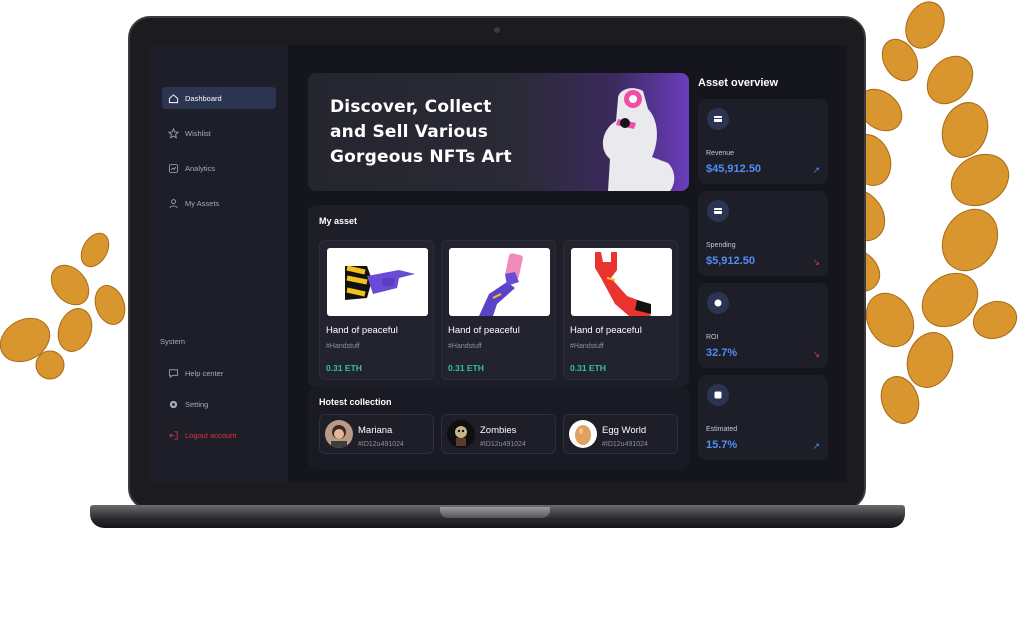 This screenshot has height=632, width=1025. I want to click on nft-image-hand-phone, so click(499, 282).